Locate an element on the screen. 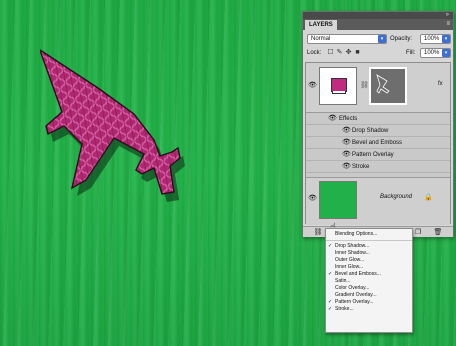 The height and width of the screenshot is (346, 456). collapse-icon: » is located at coordinates (447, 15).